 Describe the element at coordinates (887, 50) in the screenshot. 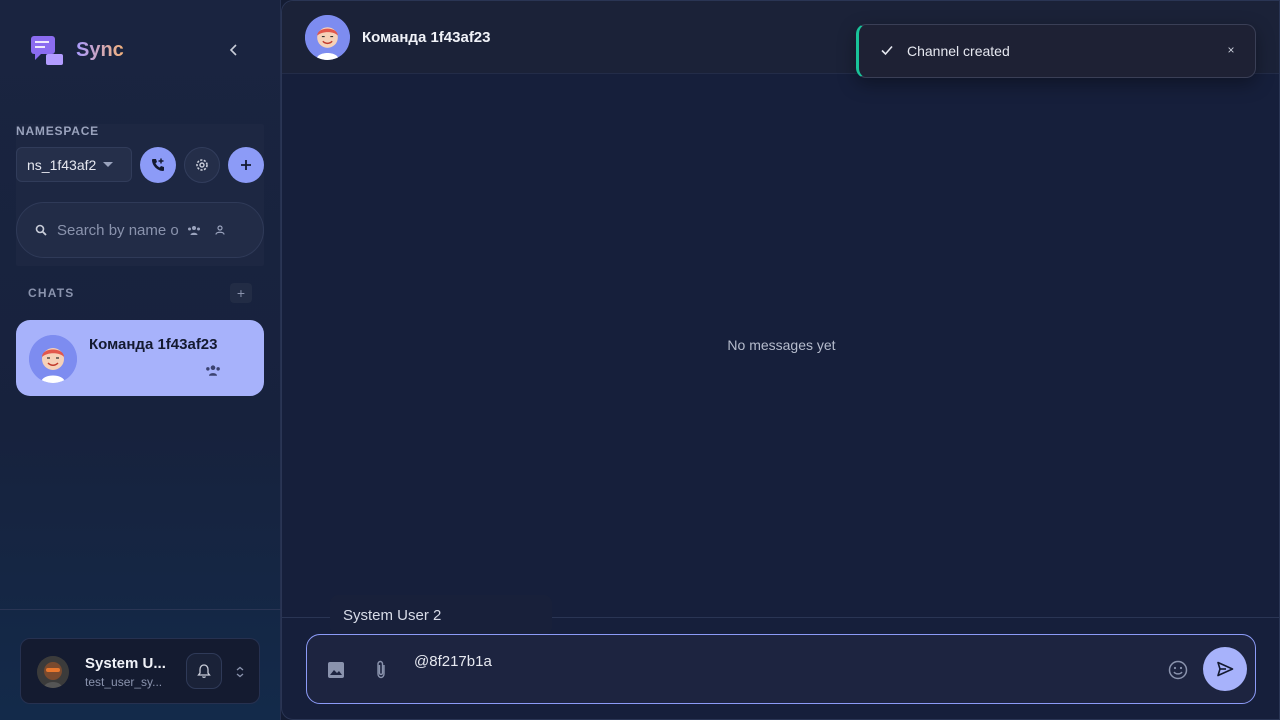

I see `check-icon` at that location.